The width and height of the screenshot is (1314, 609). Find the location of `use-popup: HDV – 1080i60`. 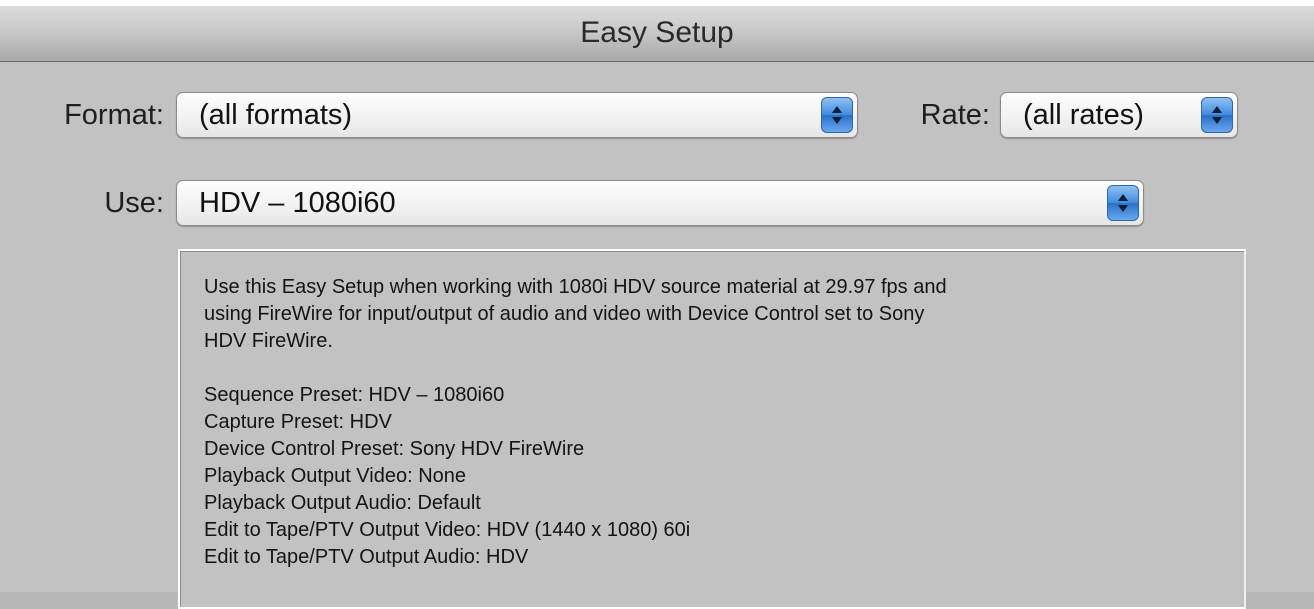

use-popup: HDV – 1080i60 is located at coordinates (660, 203).